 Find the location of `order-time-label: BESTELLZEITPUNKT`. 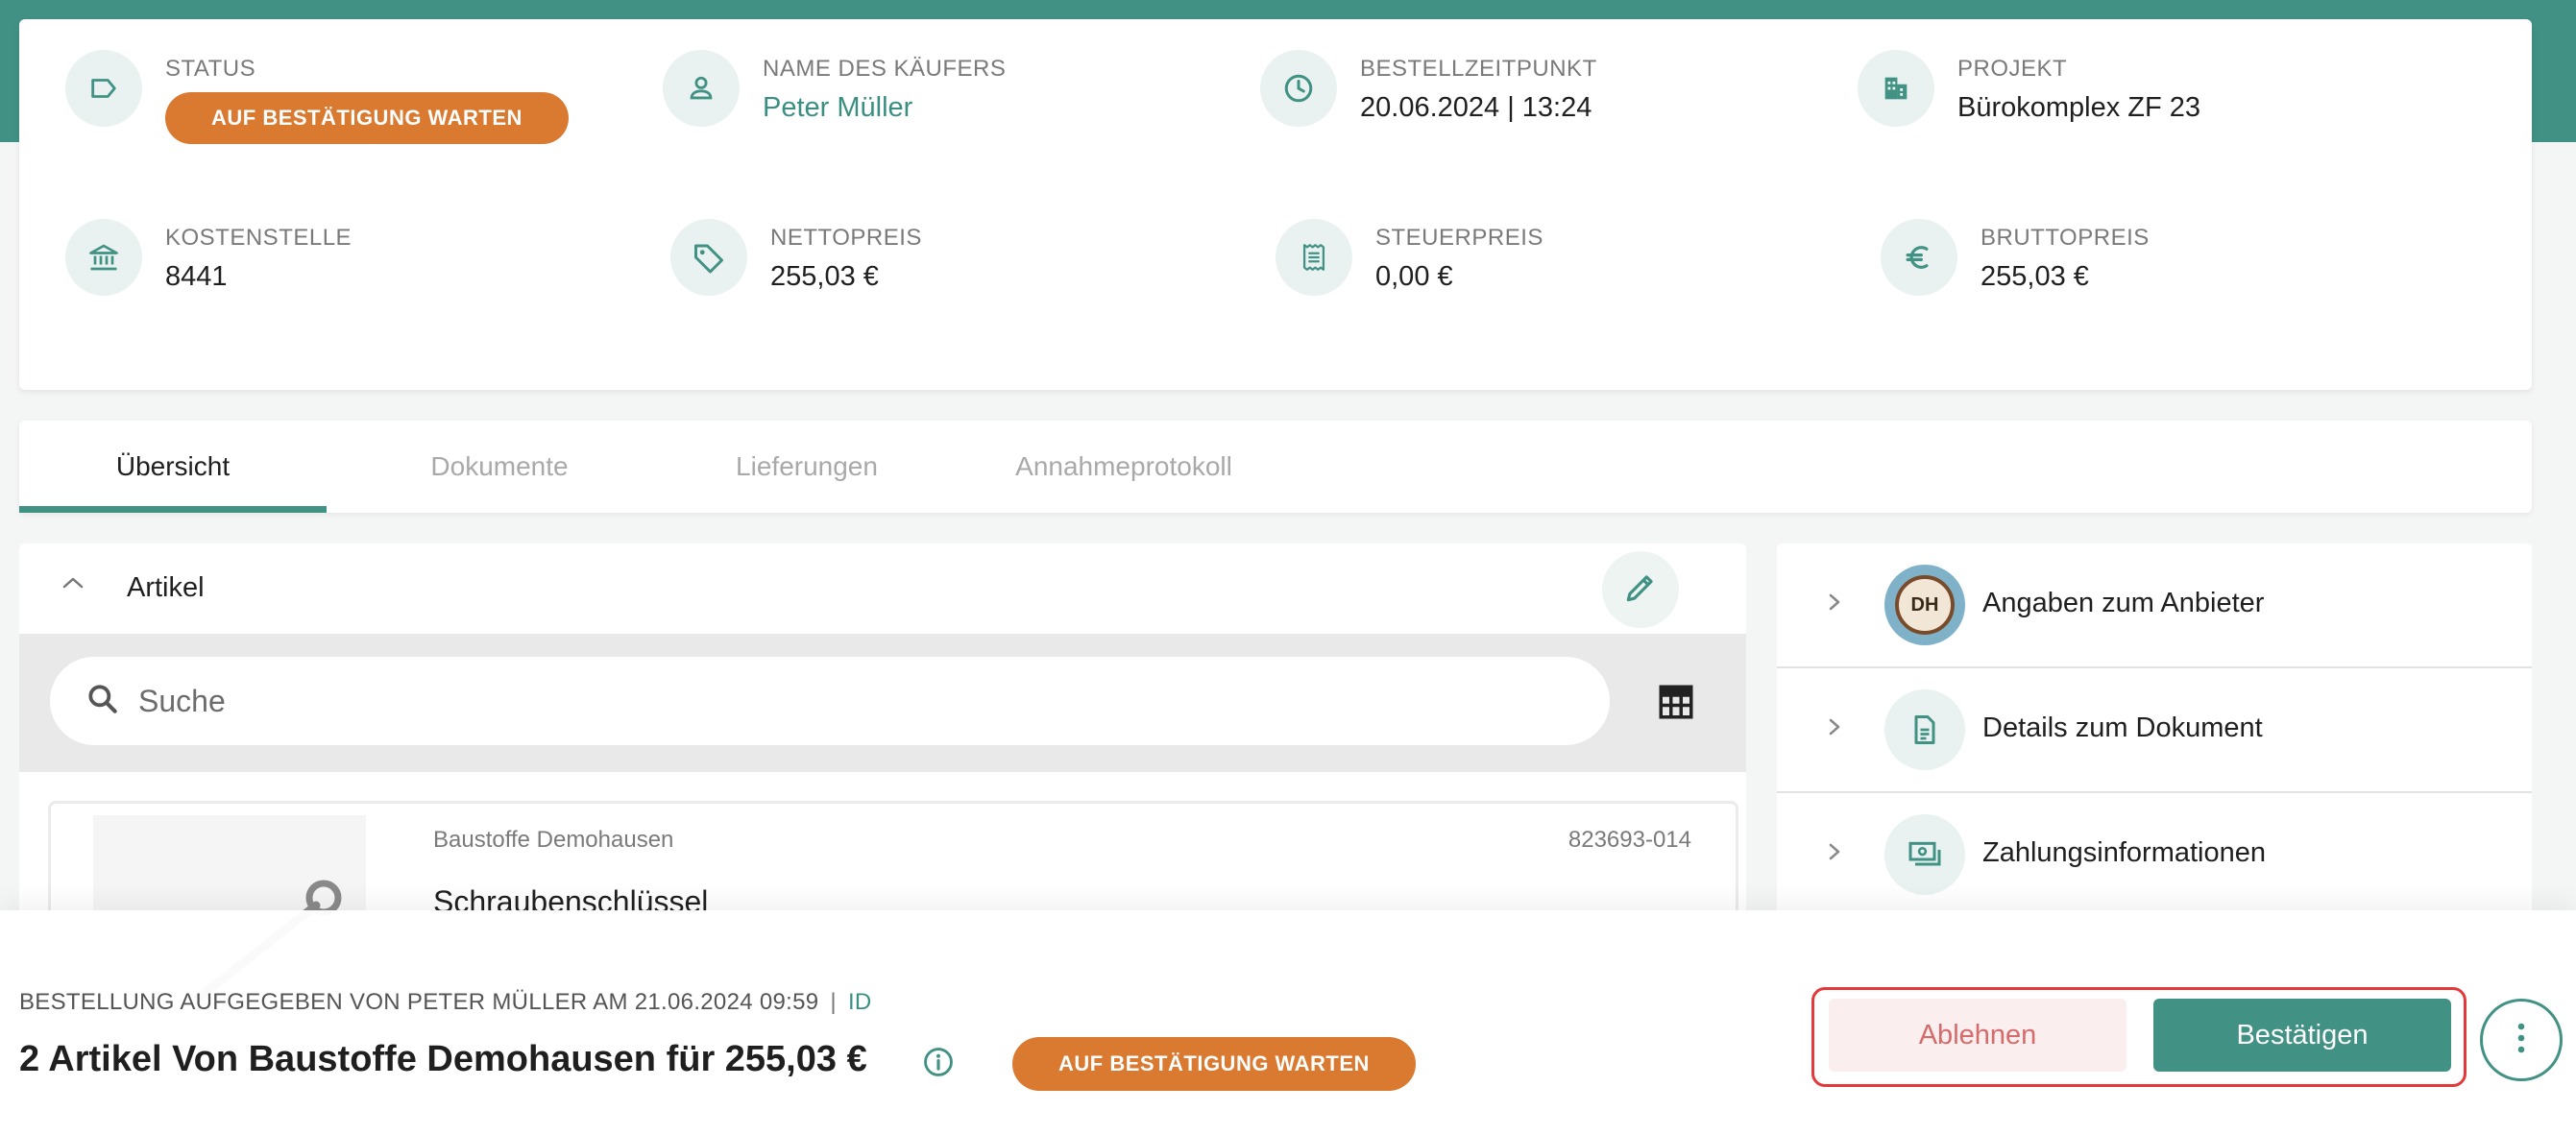

order-time-label: BESTELLZEITPUNKT is located at coordinates (1479, 69).